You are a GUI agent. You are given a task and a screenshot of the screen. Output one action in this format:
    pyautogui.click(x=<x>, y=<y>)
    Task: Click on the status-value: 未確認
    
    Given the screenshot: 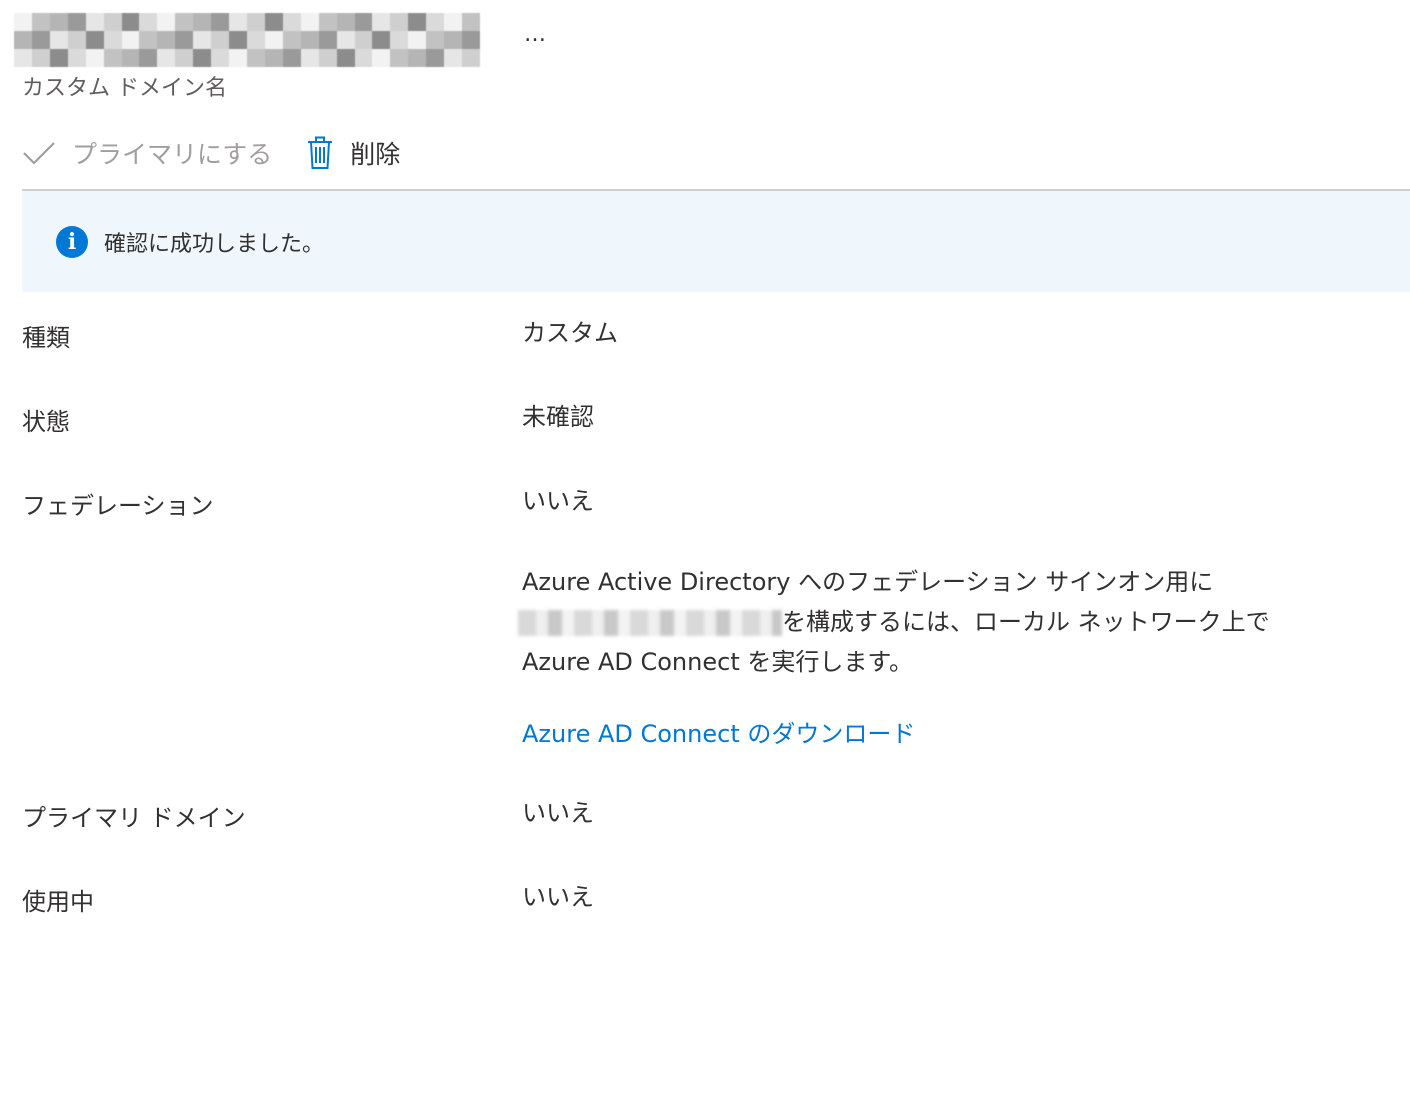 What is the action you would take?
    pyautogui.click(x=558, y=417)
    